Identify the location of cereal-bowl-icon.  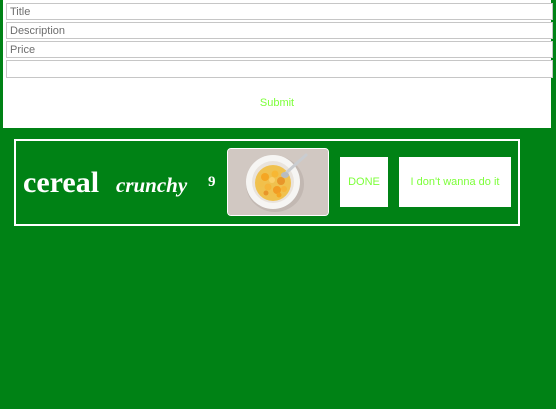
(278, 182).